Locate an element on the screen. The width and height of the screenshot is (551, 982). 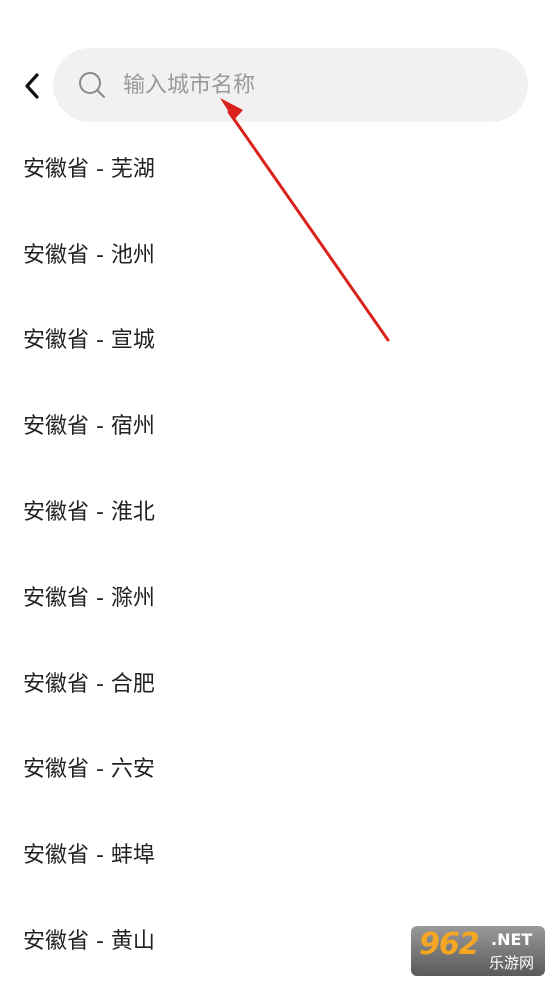
header is located at coordinates (275, 65).